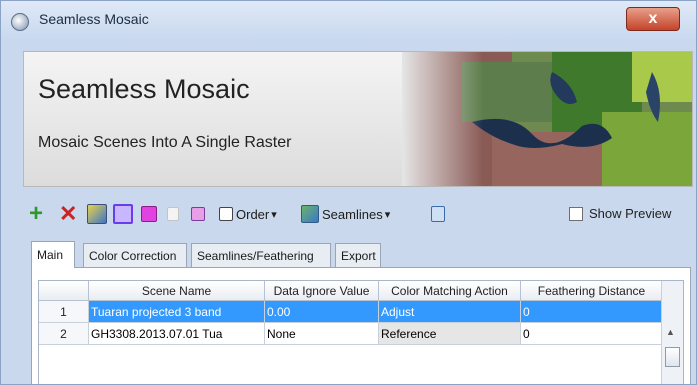 This screenshot has width=697, height=385. I want to click on remove-icon: ✕, so click(68, 214).